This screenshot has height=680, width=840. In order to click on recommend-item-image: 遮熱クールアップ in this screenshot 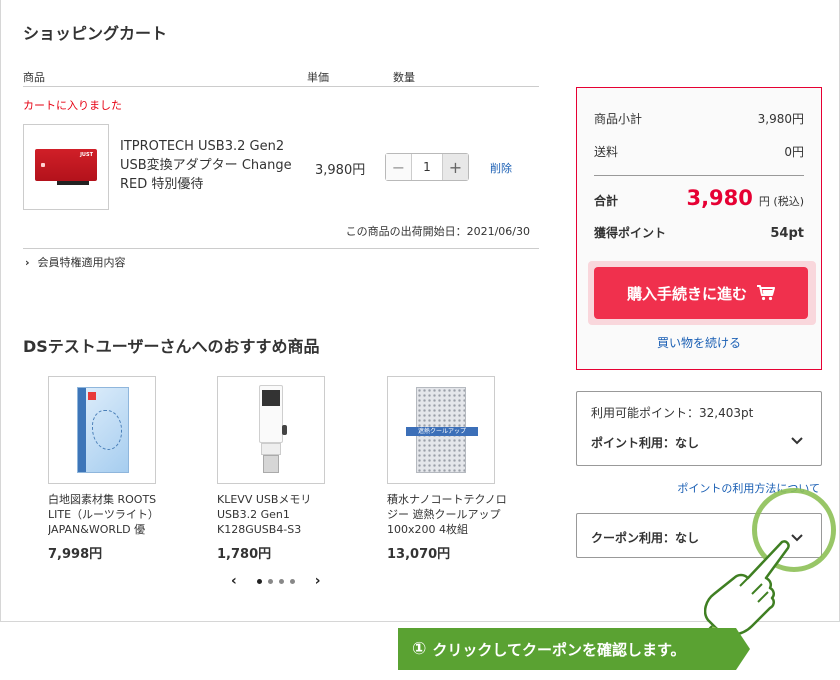, I will do `click(441, 430)`.